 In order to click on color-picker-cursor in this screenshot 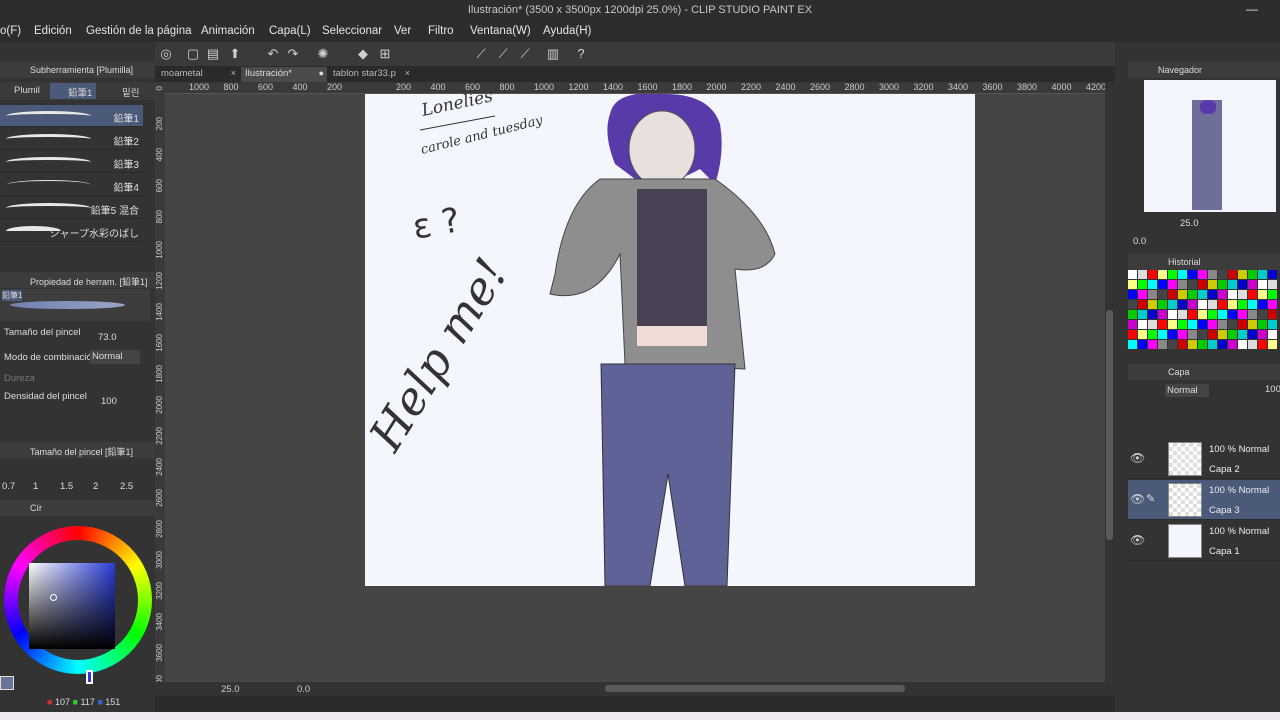, I will do `click(53, 597)`.